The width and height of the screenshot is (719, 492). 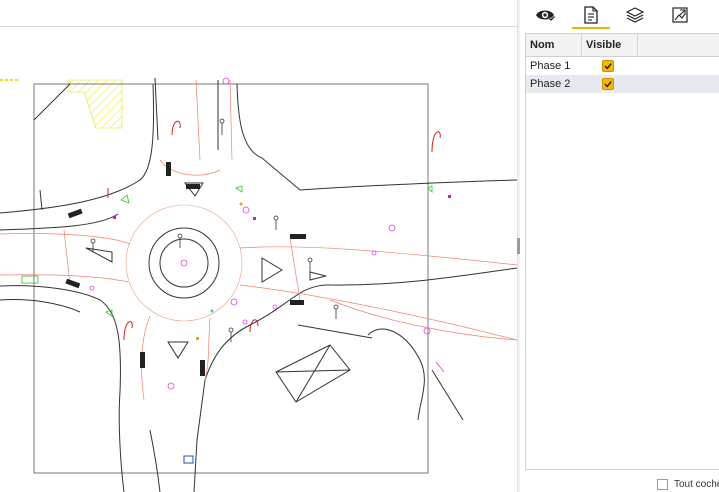 I want to click on document-list-icon, so click(x=591, y=15).